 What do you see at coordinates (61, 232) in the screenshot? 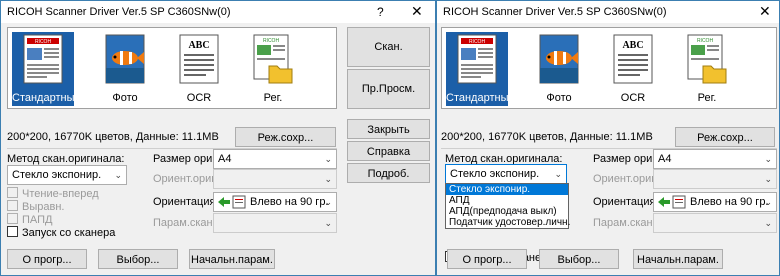
I see `start-from-scanner-checkbox: Запуск со сканера` at bounding box center [61, 232].